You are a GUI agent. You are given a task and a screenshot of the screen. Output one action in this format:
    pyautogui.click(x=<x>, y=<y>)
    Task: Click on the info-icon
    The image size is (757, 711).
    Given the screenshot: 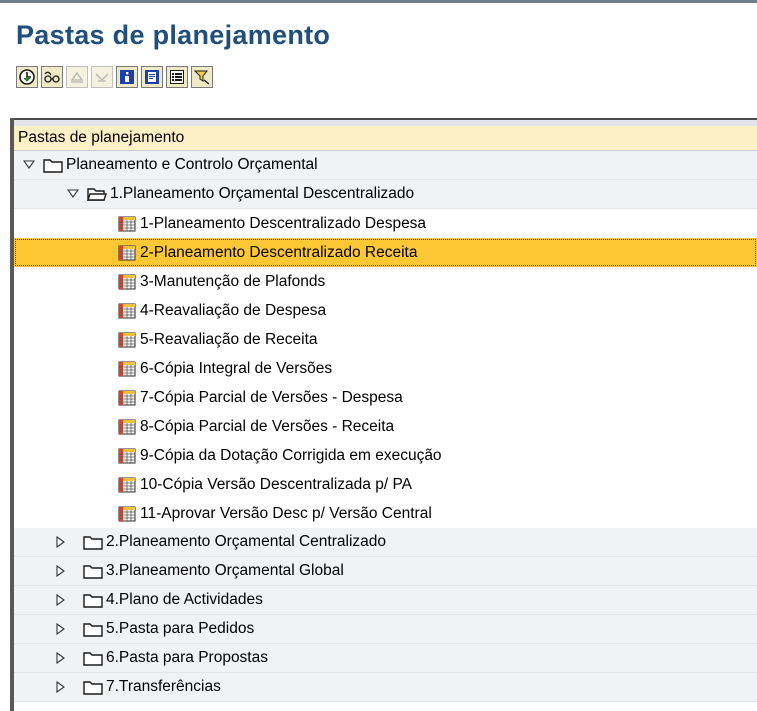 What is the action you would take?
    pyautogui.click(x=127, y=77)
    